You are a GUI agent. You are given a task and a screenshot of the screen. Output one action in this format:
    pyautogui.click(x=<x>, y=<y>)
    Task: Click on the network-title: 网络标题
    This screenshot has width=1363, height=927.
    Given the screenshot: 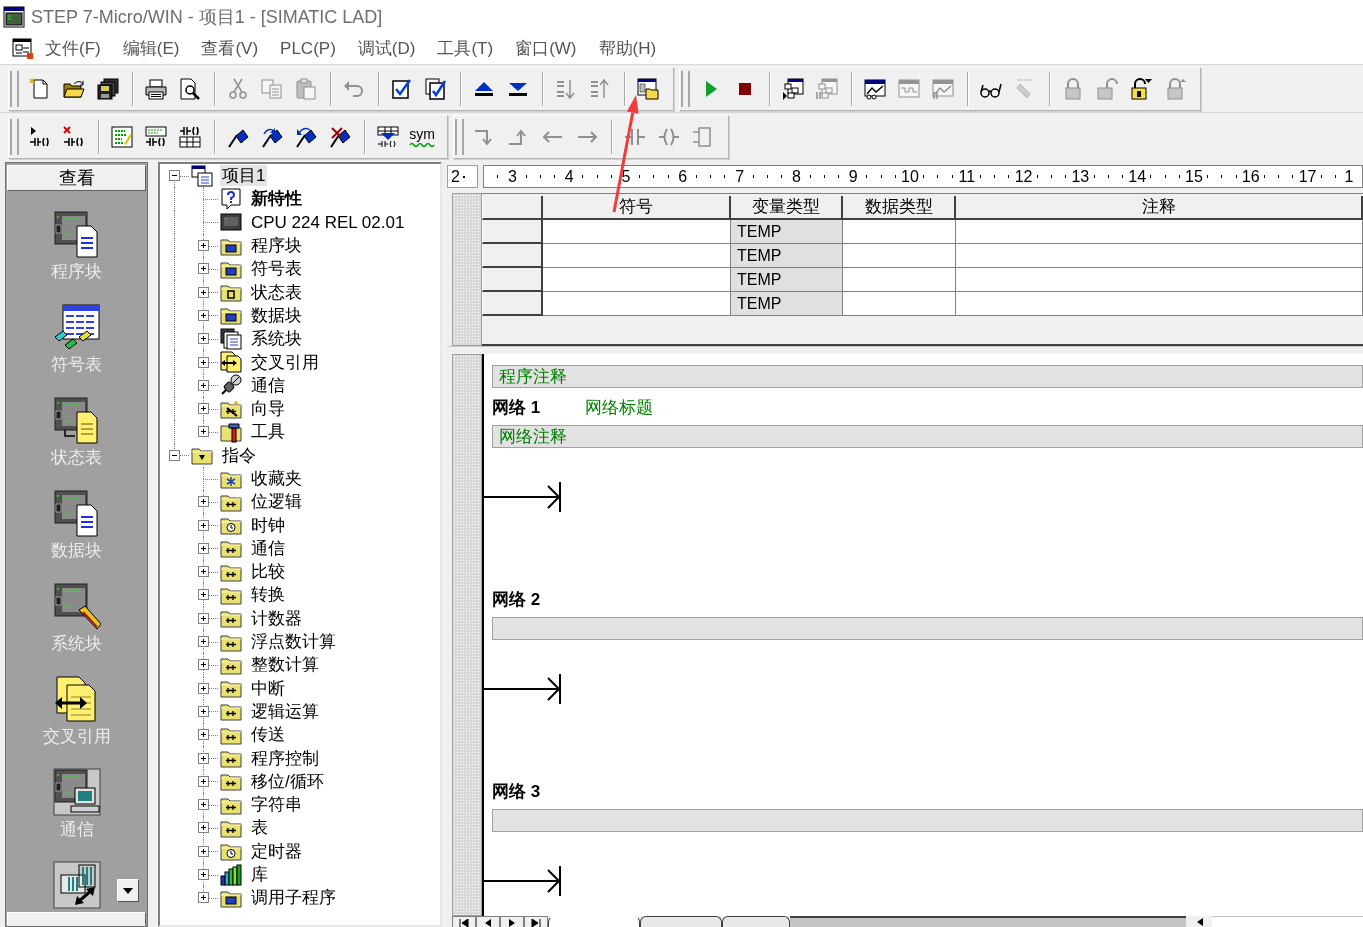 What is the action you would take?
    pyautogui.click(x=619, y=407)
    